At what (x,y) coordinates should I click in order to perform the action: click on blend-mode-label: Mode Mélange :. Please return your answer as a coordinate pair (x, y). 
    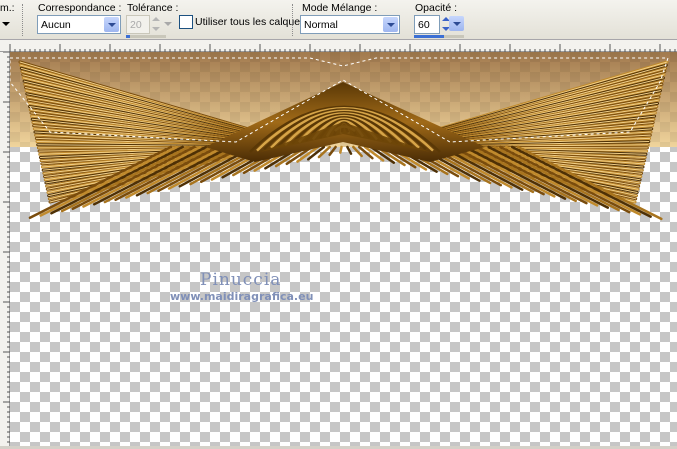
    Looking at the image, I should click on (340, 8).